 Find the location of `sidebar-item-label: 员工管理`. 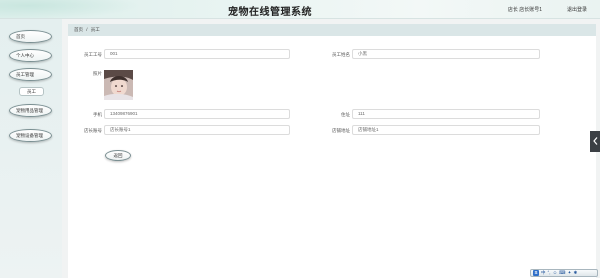

sidebar-item-label: 员工管理 is located at coordinates (25, 74).